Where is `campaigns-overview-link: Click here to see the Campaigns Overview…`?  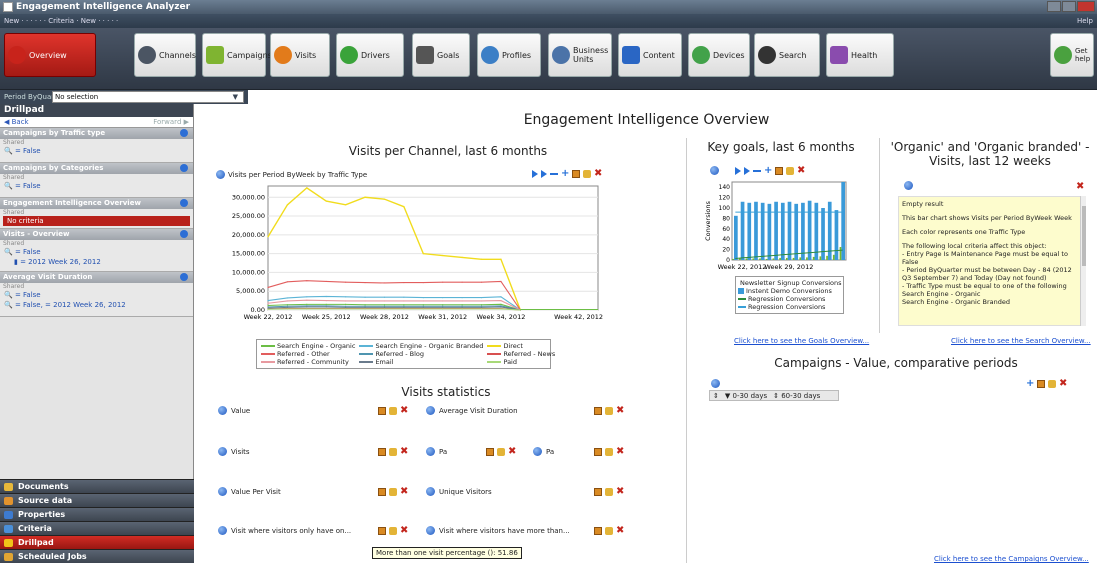 campaigns-overview-link: Click here to see the Campaigns Overview… is located at coordinates (1011, 559).